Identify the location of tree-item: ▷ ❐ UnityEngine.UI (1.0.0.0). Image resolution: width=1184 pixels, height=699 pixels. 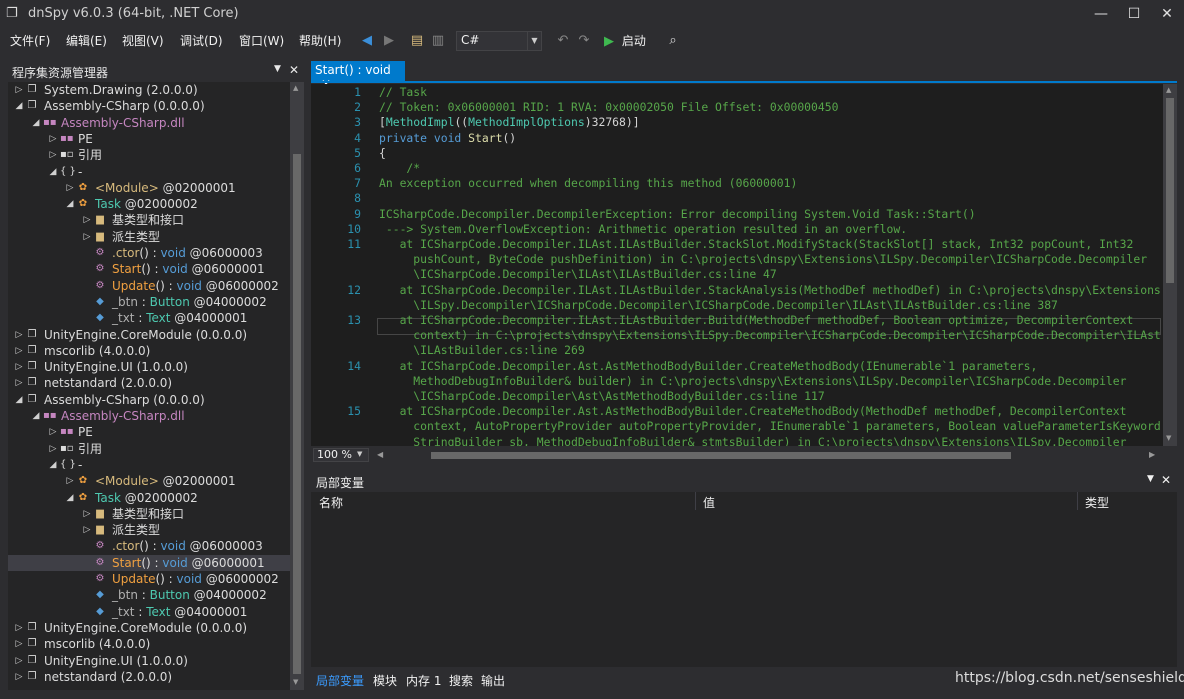
(149, 661).